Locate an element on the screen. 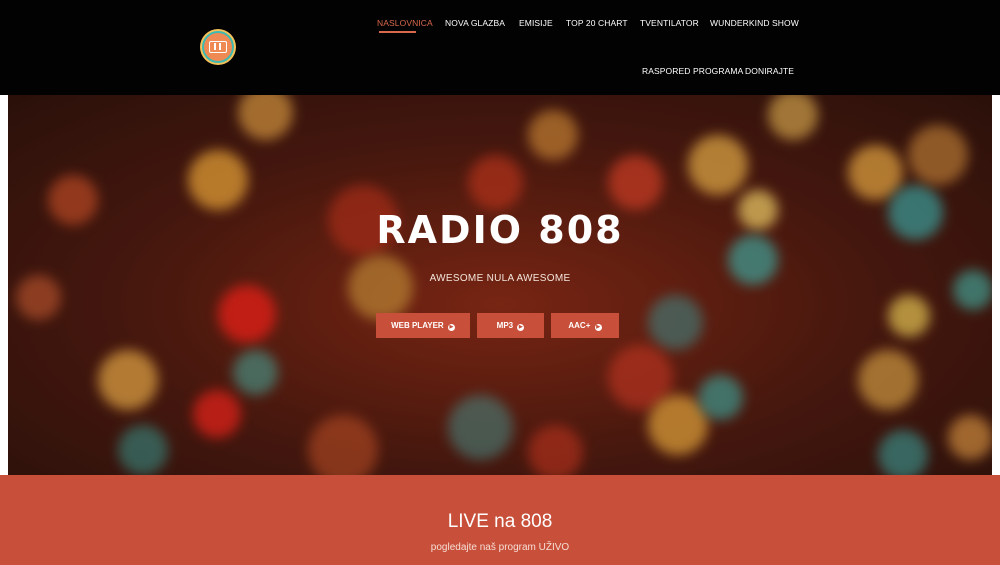 Image resolution: width=1000 pixels, height=565 pixels. nav-item-emisije: EMISIJE is located at coordinates (536, 23).